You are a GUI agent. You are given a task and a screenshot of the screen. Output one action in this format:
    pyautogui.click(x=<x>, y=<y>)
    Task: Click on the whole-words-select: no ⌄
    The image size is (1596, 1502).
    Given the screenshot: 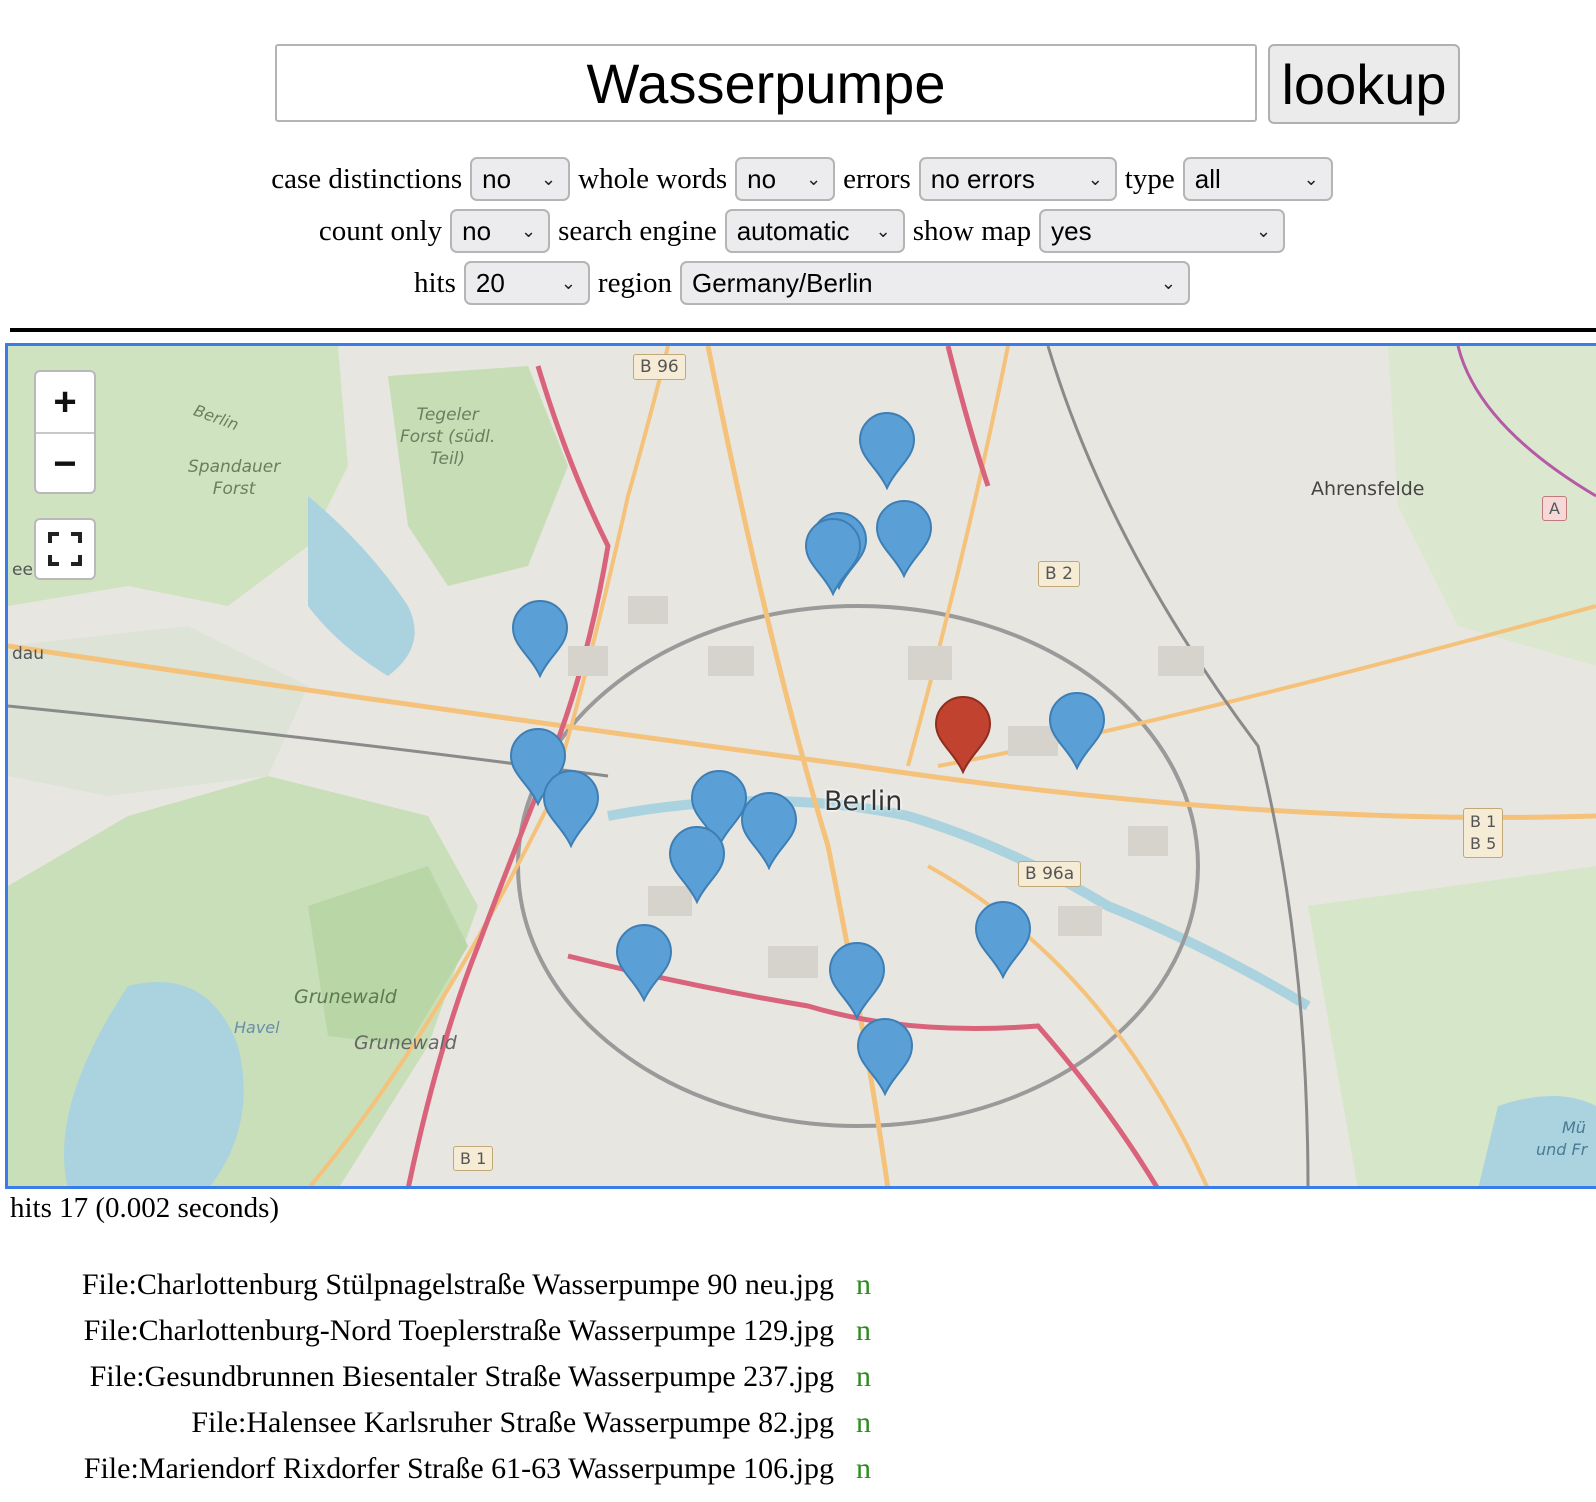 What is the action you would take?
    pyautogui.click(x=785, y=179)
    